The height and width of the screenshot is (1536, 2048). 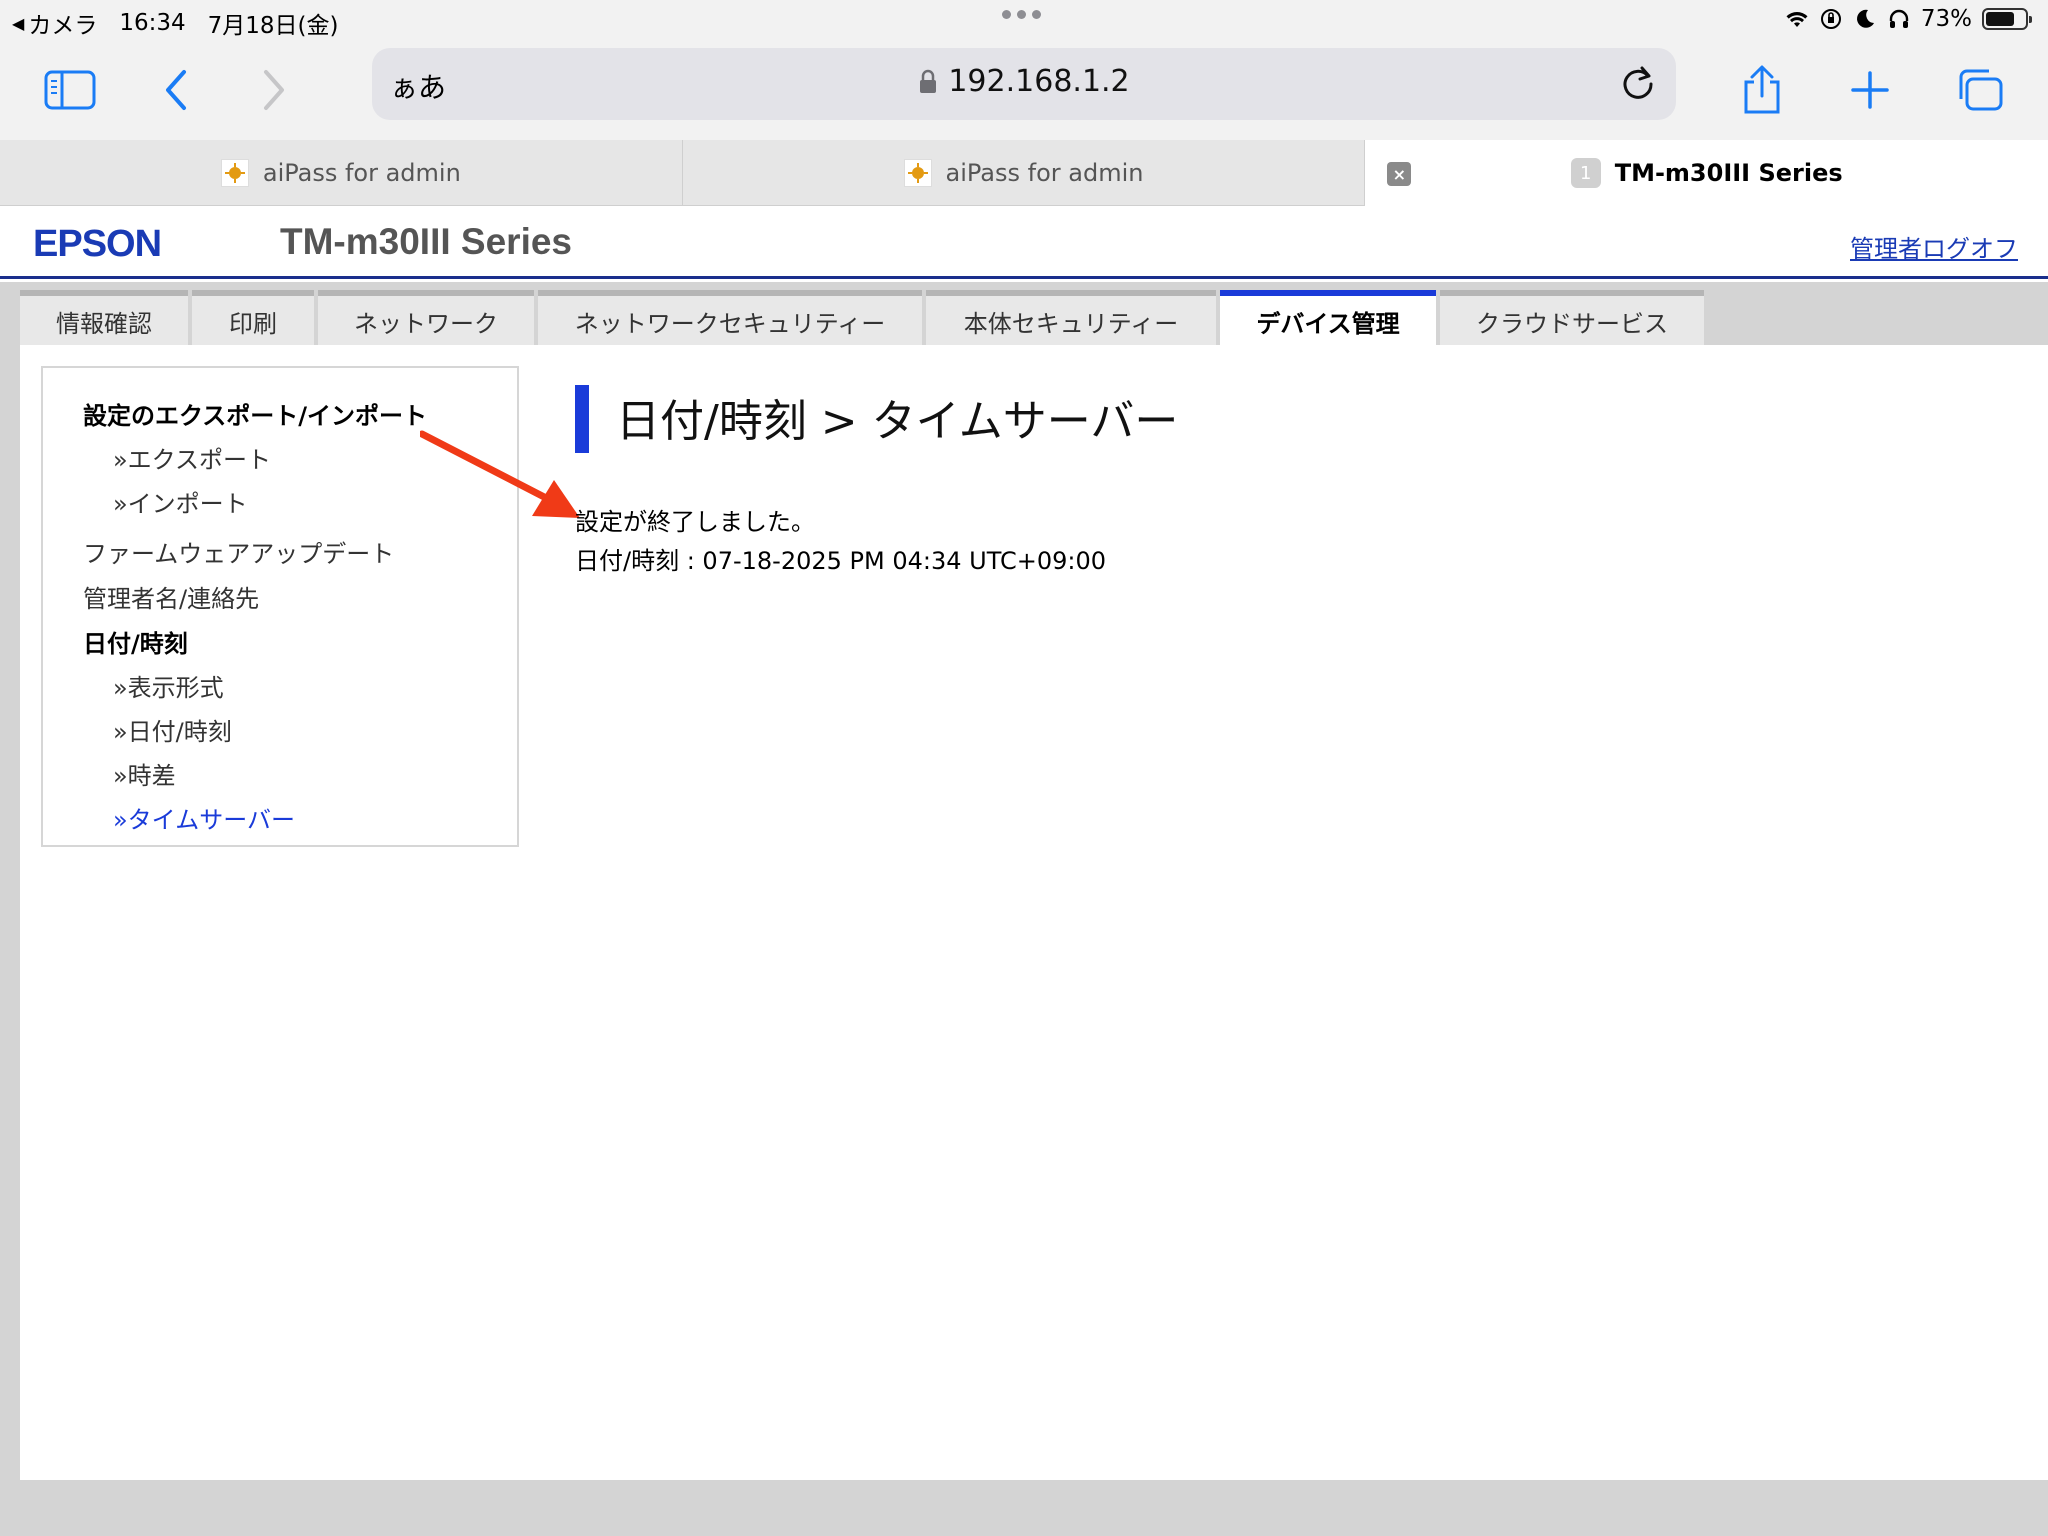 I want to click on nav-tab-device-management: デバイス管理, so click(x=1328, y=317).